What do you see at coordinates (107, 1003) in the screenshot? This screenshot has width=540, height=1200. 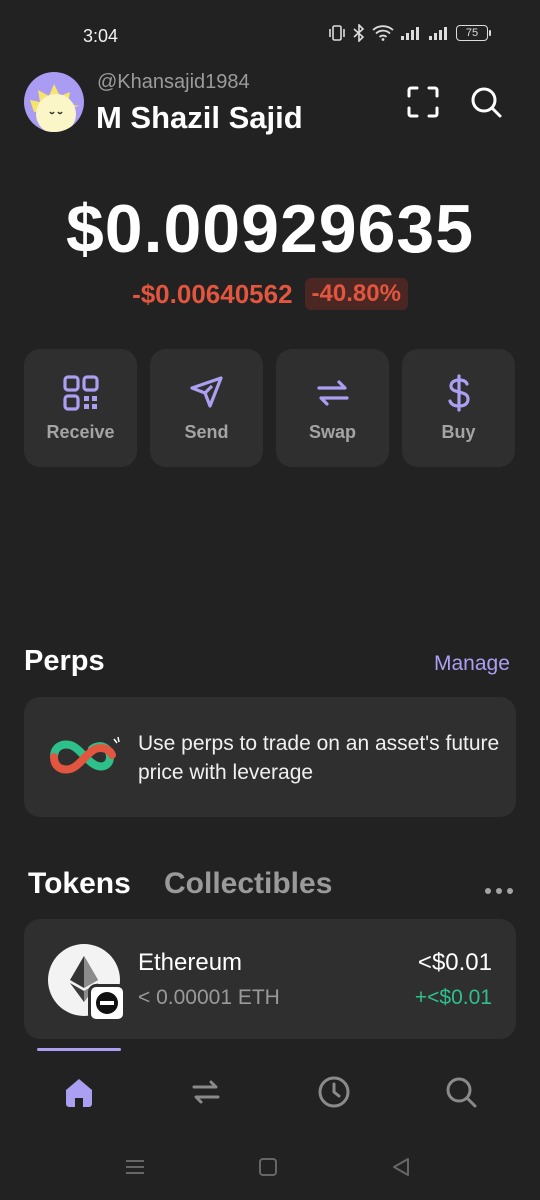 I see `network-badge-icon` at bounding box center [107, 1003].